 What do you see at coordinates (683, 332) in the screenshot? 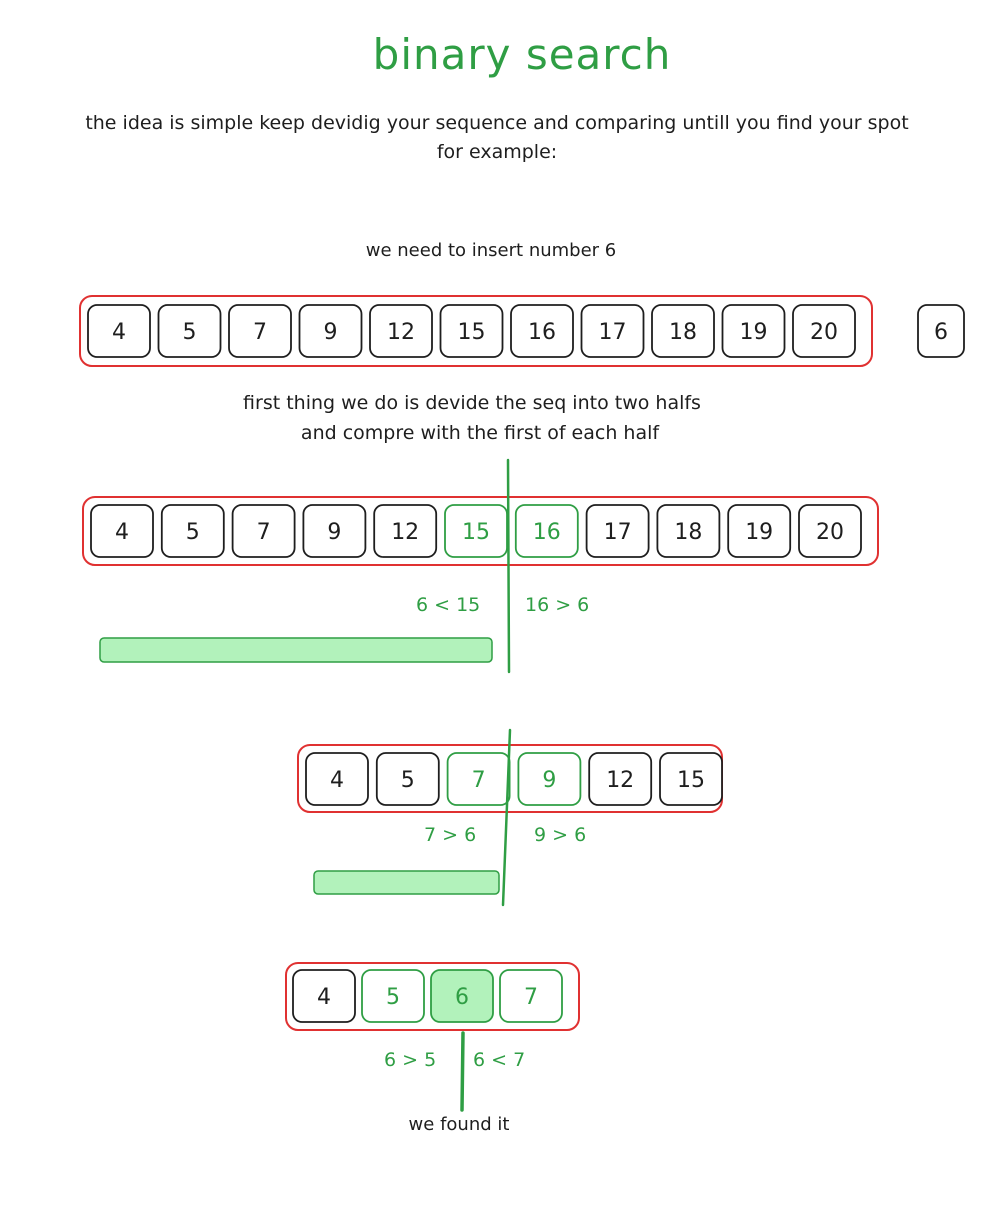
I see `initial-cell-8-label: 18` at bounding box center [683, 332].